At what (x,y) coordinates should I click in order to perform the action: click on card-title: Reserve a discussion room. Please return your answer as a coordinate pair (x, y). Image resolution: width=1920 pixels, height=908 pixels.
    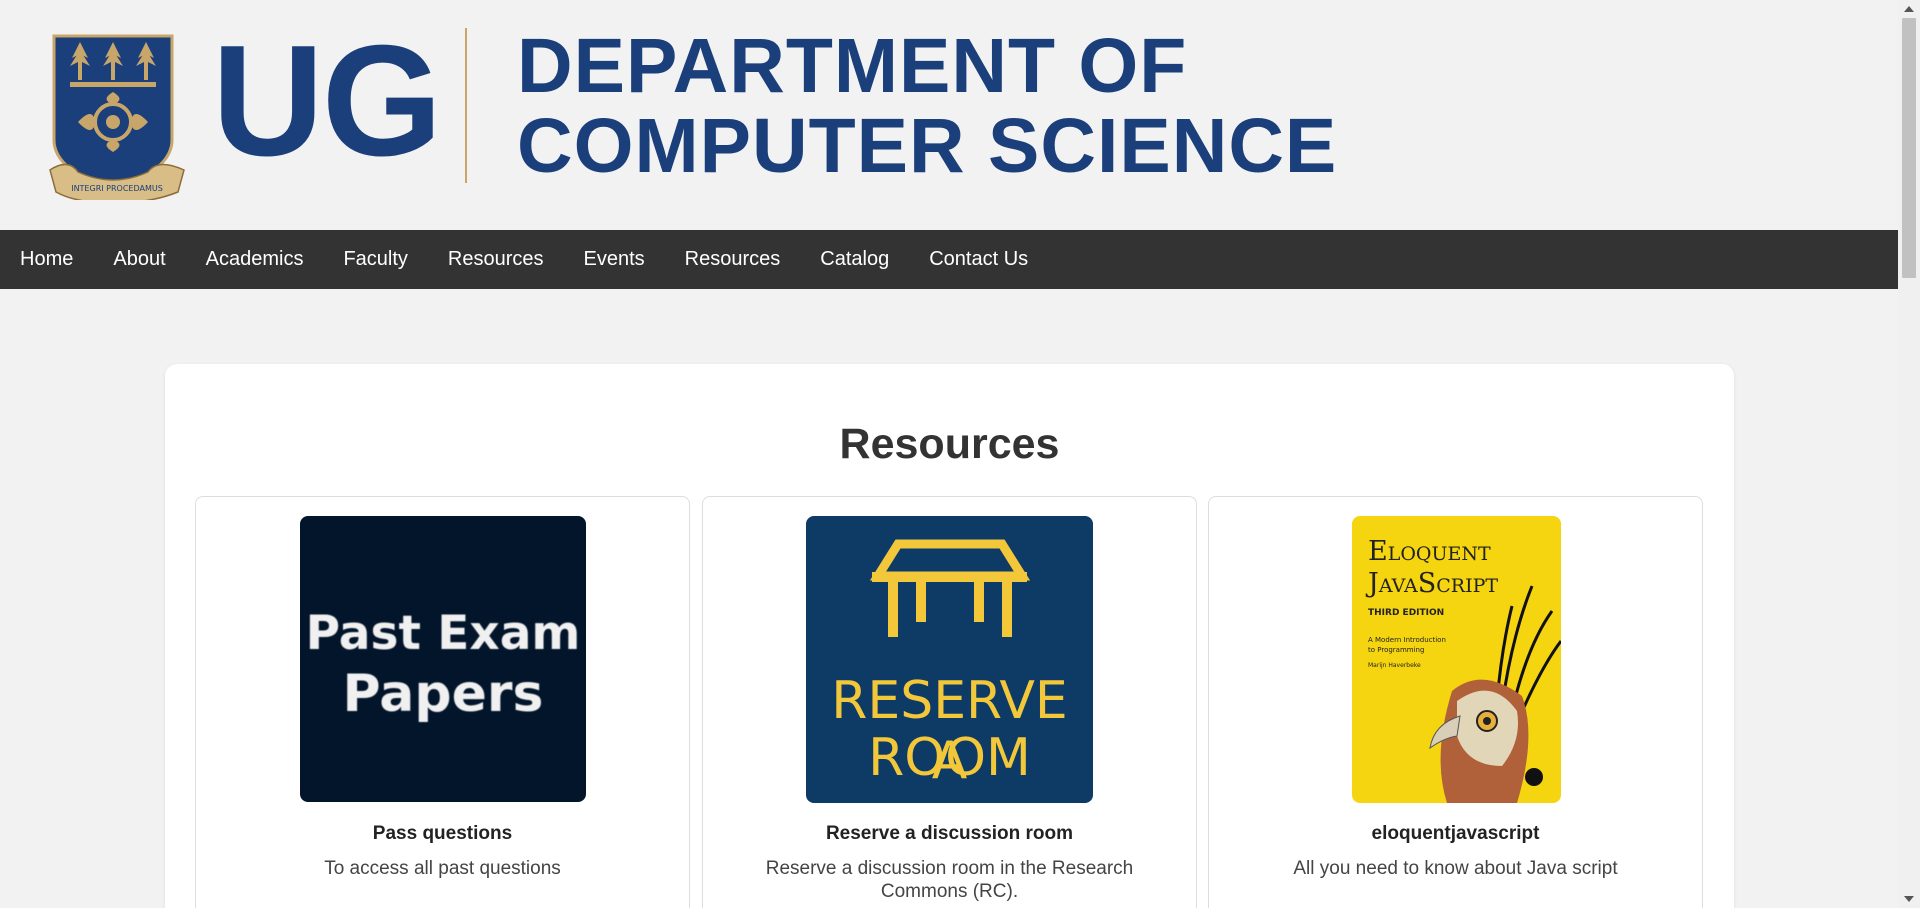
    Looking at the image, I should click on (949, 834).